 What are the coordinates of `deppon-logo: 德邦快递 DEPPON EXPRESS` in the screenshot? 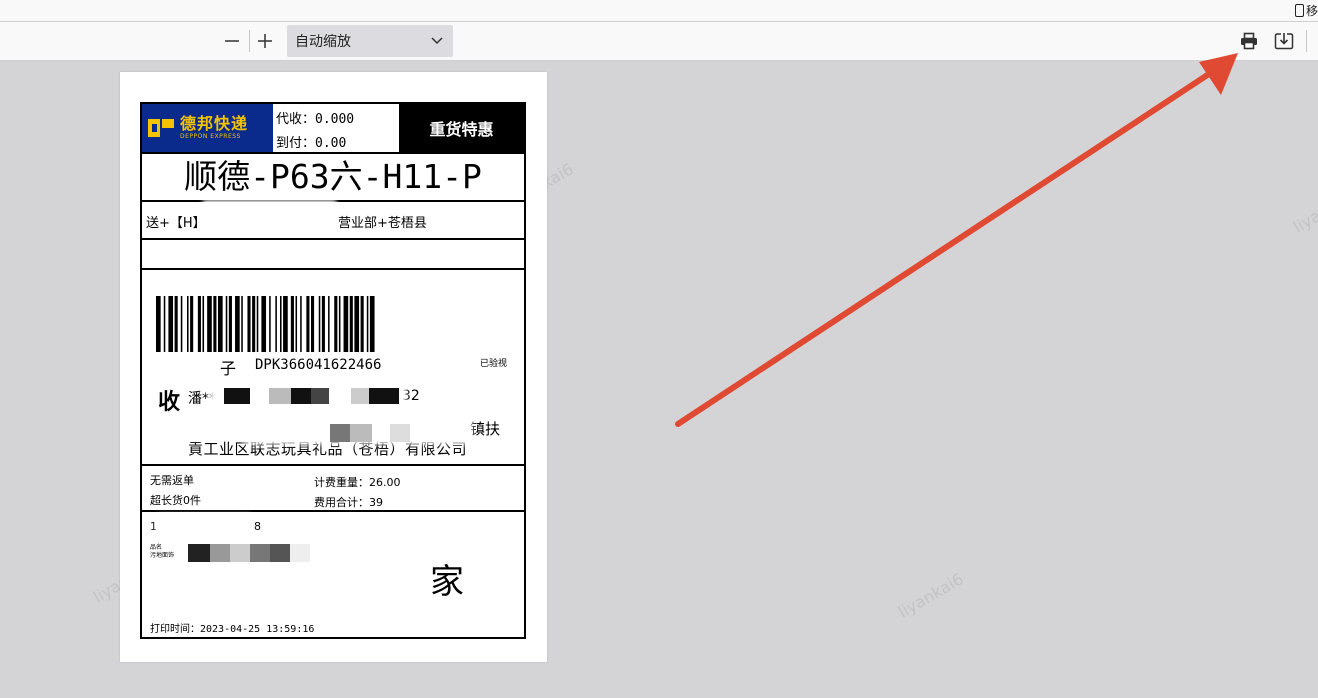 It's located at (207, 128).